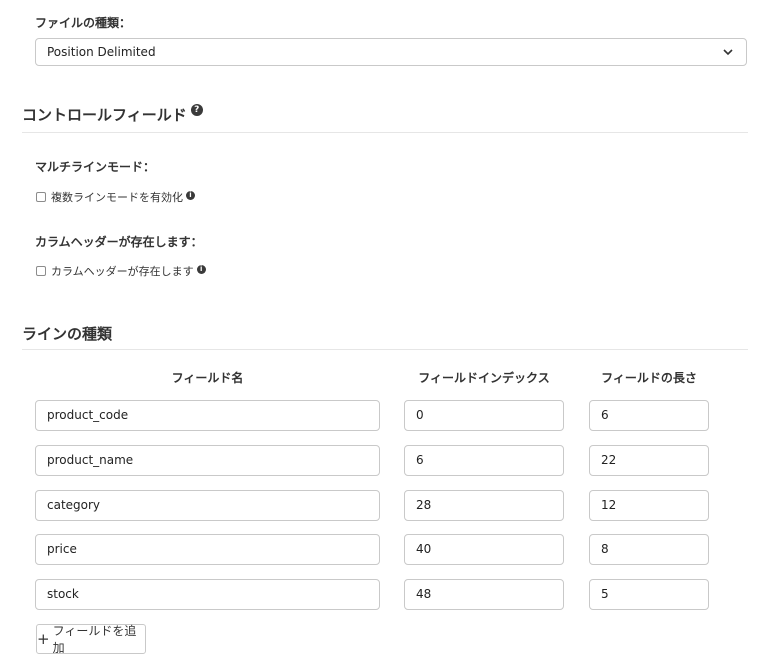  What do you see at coordinates (484, 505) in the screenshot?
I see `field-index-input: 28` at bounding box center [484, 505].